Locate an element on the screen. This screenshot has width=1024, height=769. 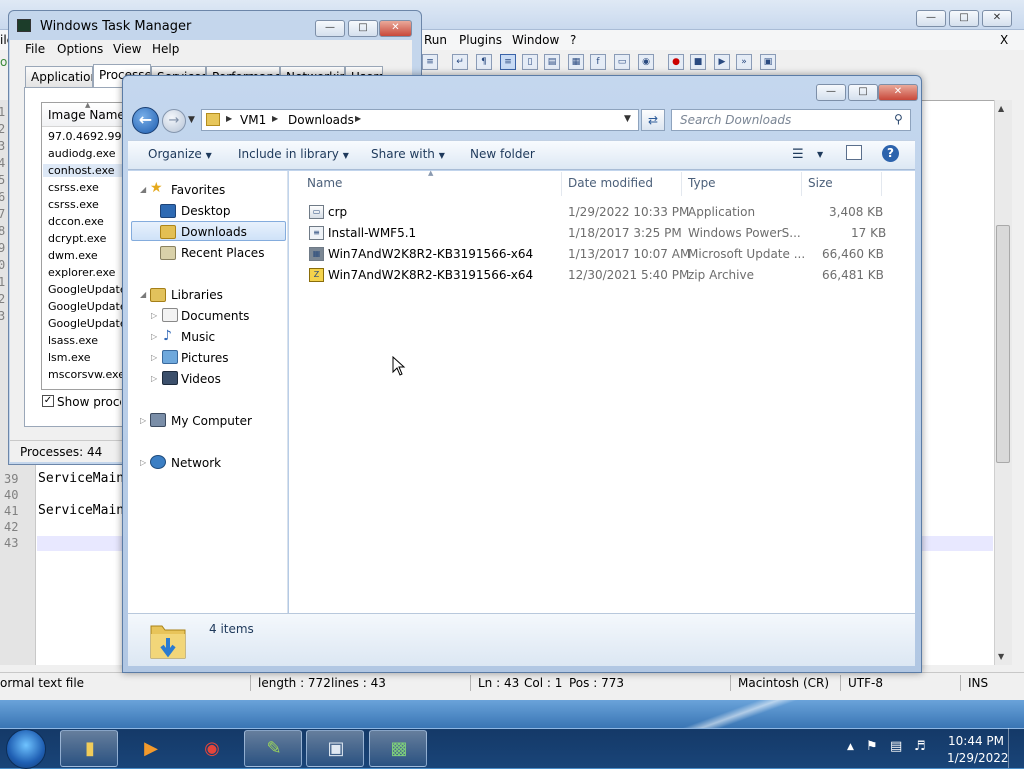
nav-downloads: Downloads is located at coordinates (214, 232).